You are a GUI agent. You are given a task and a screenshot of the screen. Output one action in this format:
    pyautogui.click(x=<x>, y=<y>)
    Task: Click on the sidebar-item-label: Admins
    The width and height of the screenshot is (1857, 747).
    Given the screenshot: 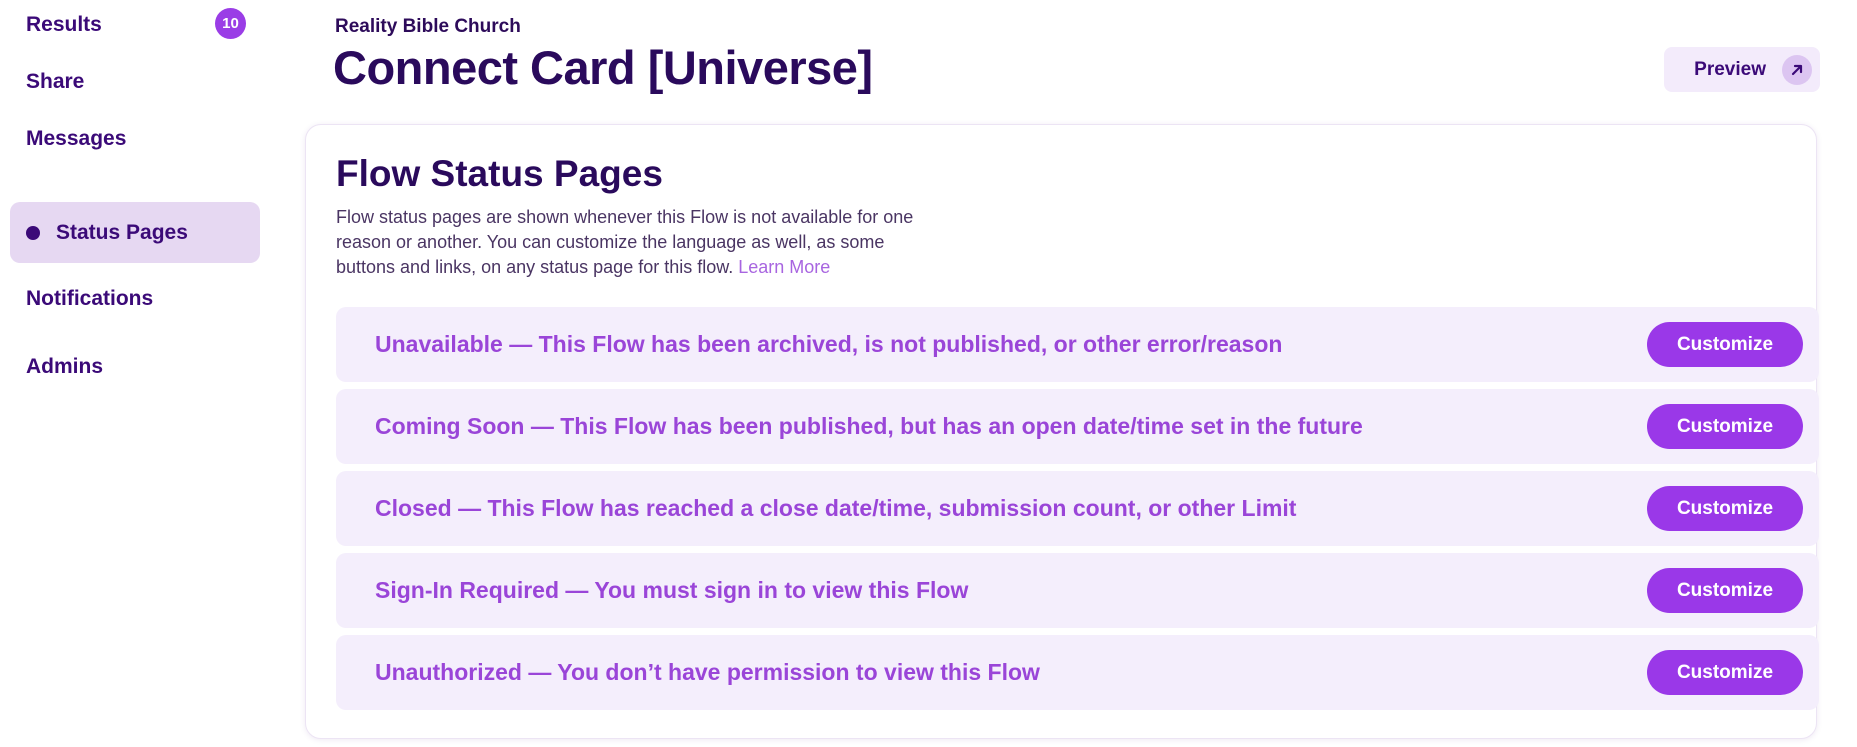 What is the action you would take?
    pyautogui.click(x=65, y=366)
    